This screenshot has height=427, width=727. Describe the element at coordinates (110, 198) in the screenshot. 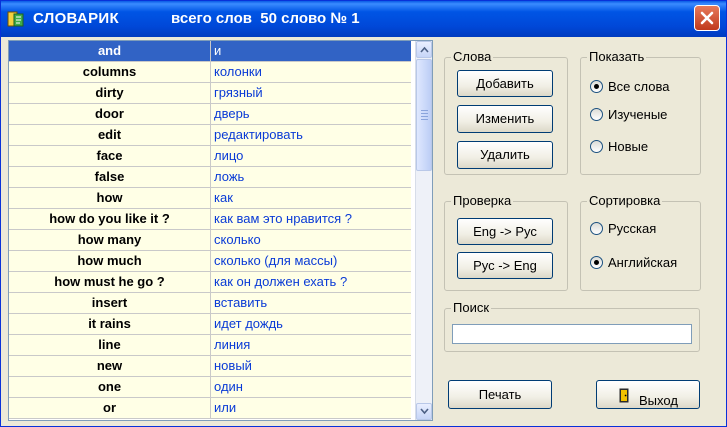

I see `english-word-cell: how` at that location.